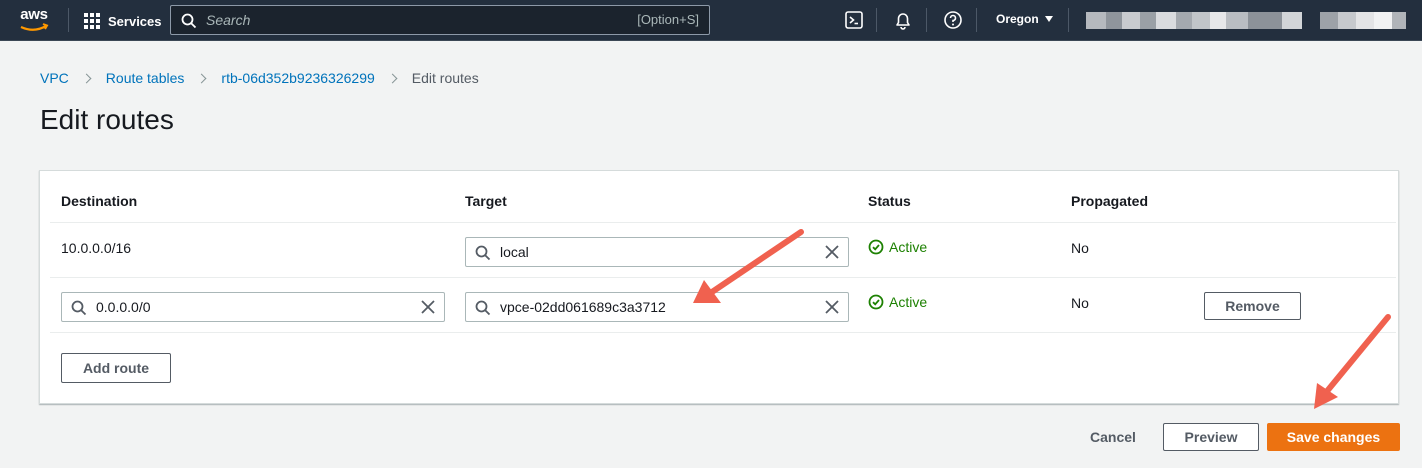 The image size is (1422, 468). I want to click on region-label: Oregon, so click(1017, 19).